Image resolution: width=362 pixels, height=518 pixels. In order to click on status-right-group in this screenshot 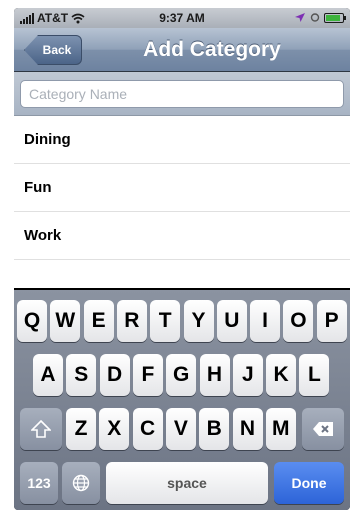, I will do `click(320, 17)`.